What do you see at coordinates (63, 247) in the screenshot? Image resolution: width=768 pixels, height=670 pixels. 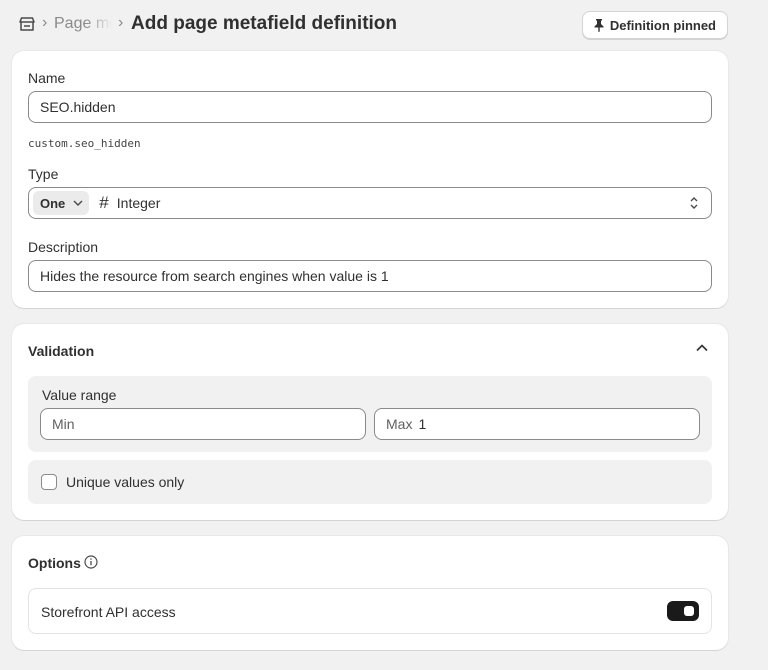 I see `description-label: Description` at bounding box center [63, 247].